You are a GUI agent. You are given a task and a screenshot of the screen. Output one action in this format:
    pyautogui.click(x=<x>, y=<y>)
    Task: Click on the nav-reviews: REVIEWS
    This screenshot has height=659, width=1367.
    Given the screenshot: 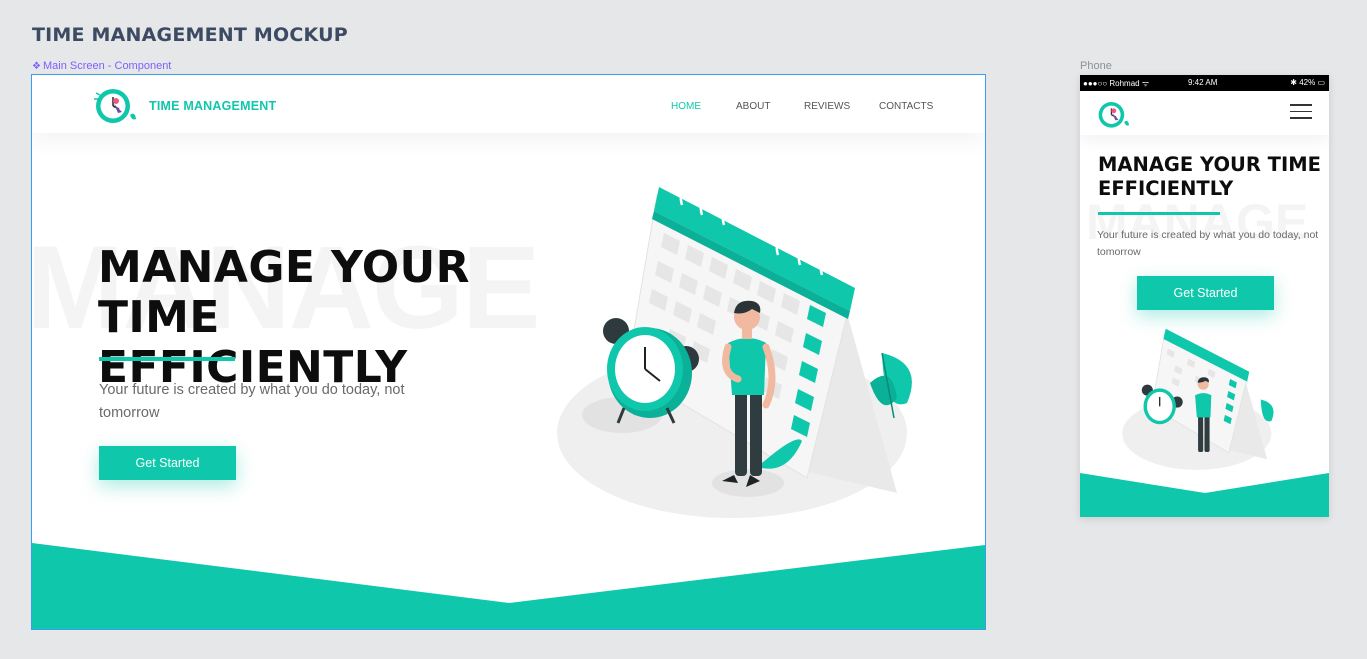 What is the action you would take?
    pyautogui.click(x=827, y=106)
    